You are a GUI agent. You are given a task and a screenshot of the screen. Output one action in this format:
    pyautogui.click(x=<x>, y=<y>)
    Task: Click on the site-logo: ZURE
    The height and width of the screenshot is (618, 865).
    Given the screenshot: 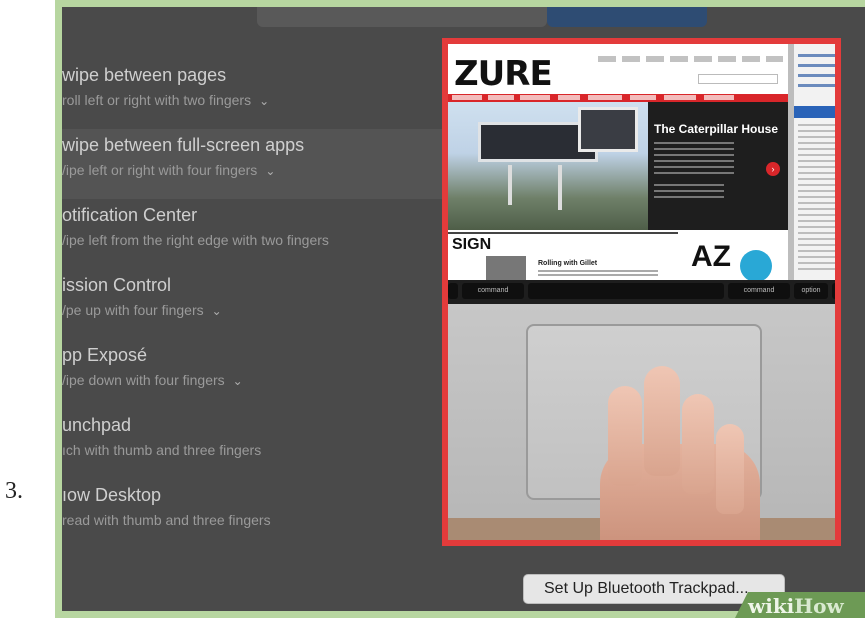 What is the action you would take?
    pyautogui.click(x=503, y=74)
    